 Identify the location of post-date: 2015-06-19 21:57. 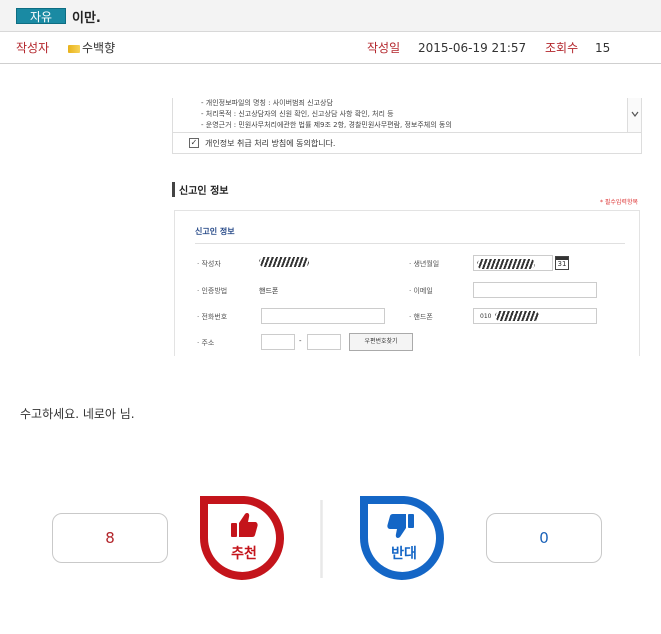
(472, 48).